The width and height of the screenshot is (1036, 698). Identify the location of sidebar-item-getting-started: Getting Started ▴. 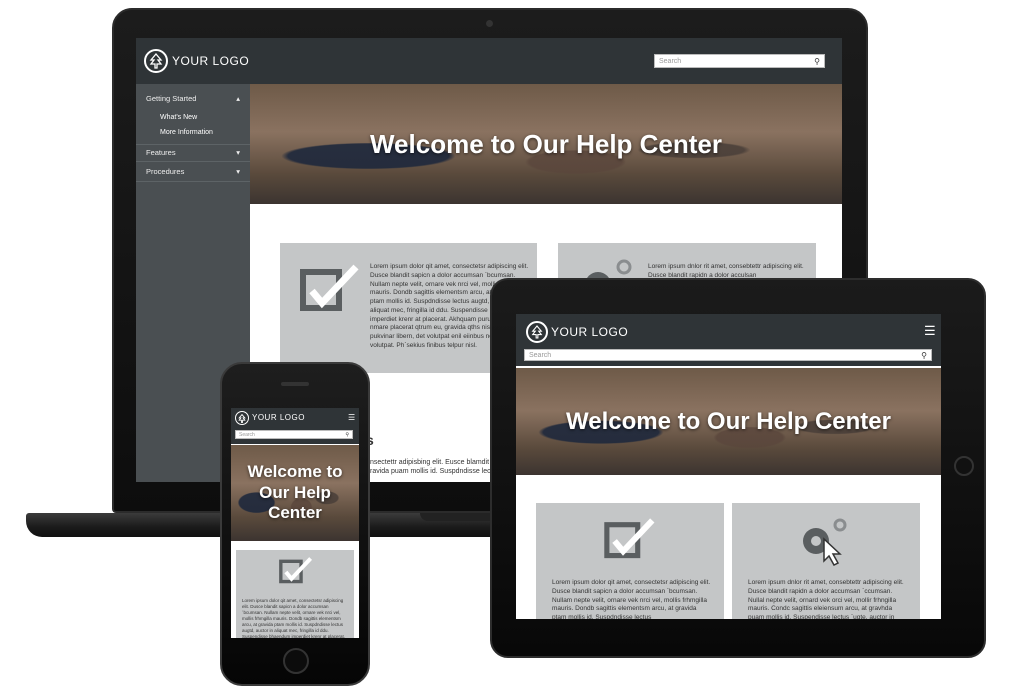
(193, 102).